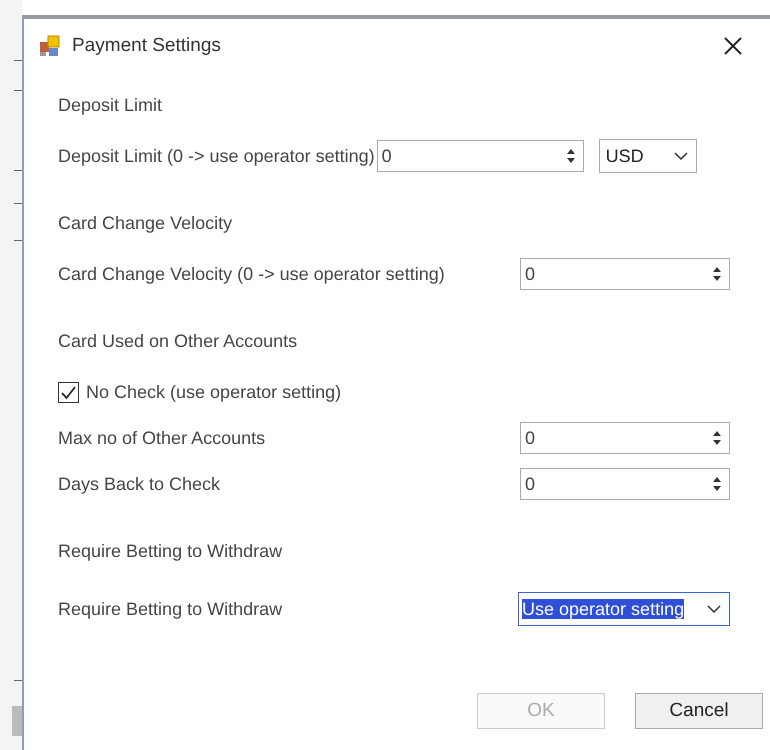 Image resolution: width=770 pixels, height=750 pixels. I want to click on section-heading: Deposit Limit, so click(110, 105).